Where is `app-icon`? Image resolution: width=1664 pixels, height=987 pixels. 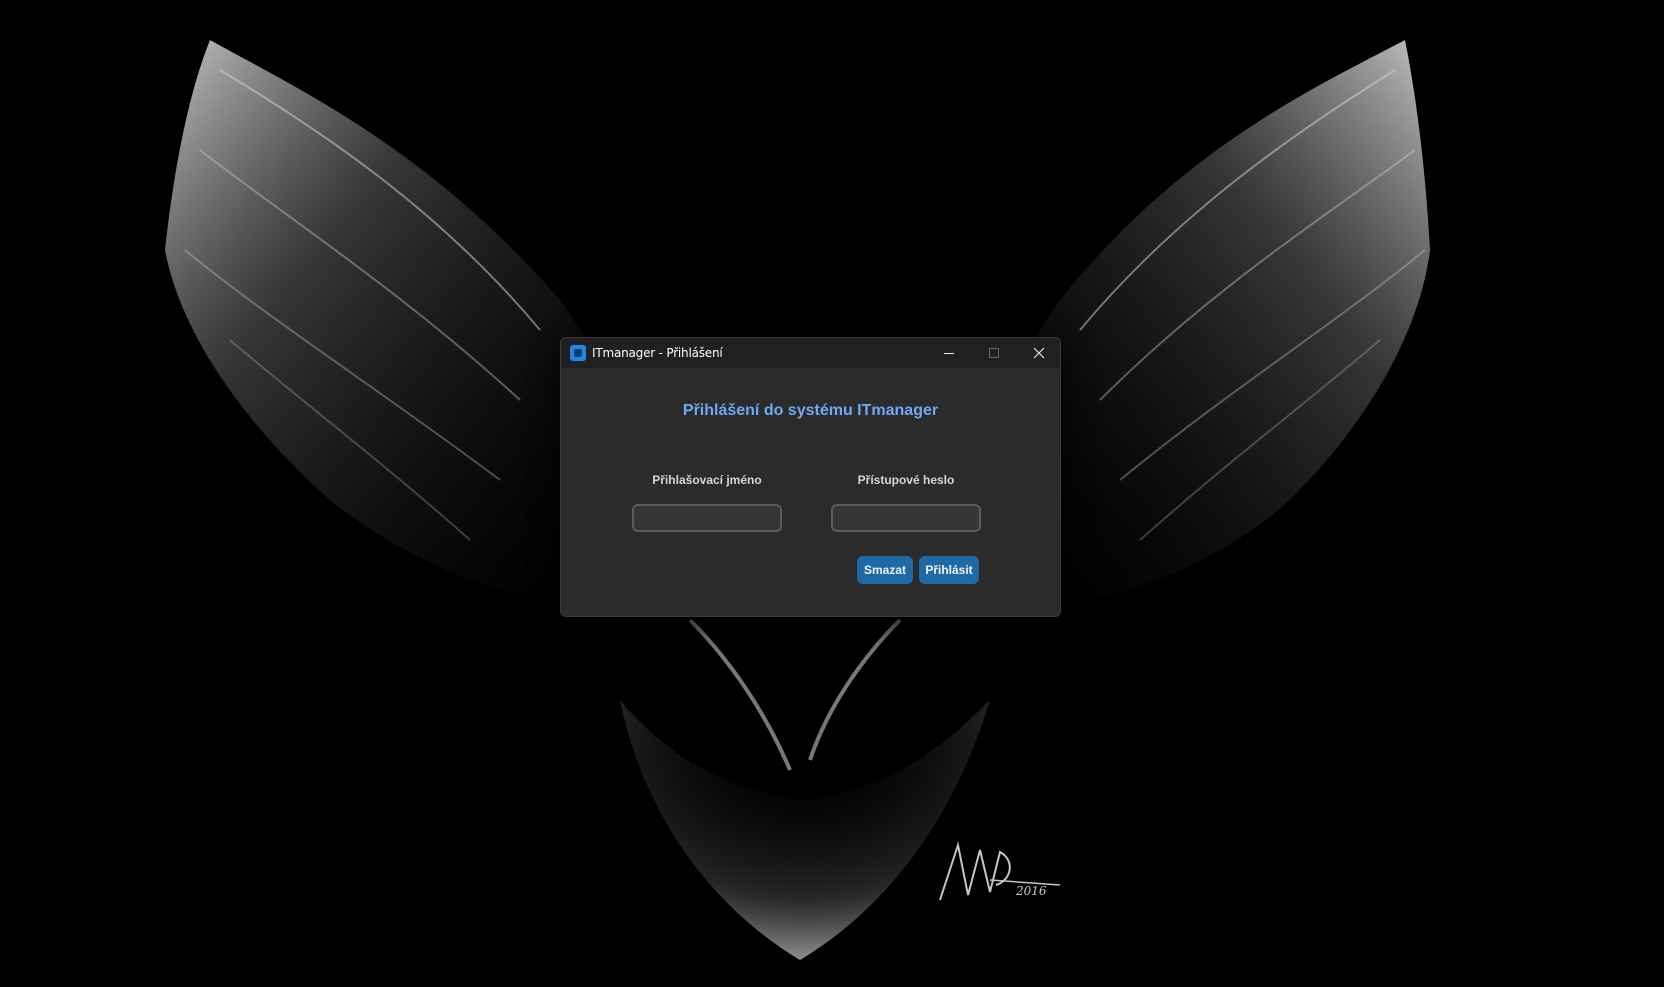
app-icon is located at coordinates (578, 353).